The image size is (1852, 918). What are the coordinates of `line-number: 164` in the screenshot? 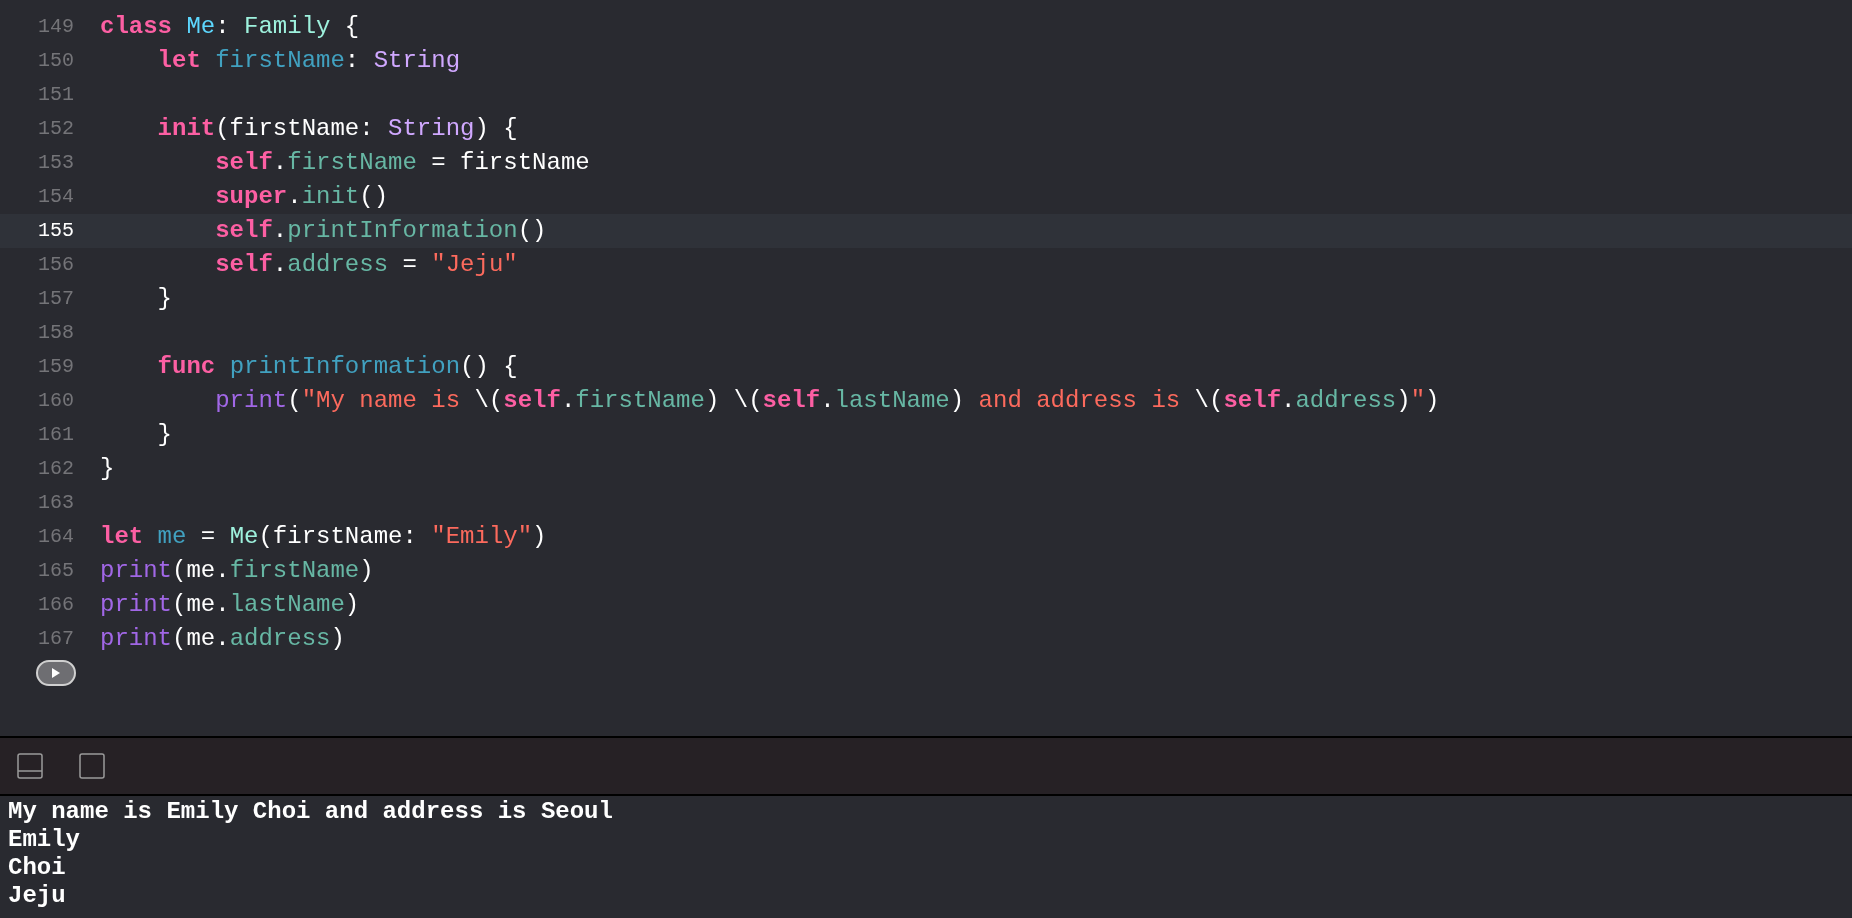 It's located at (55, 537).